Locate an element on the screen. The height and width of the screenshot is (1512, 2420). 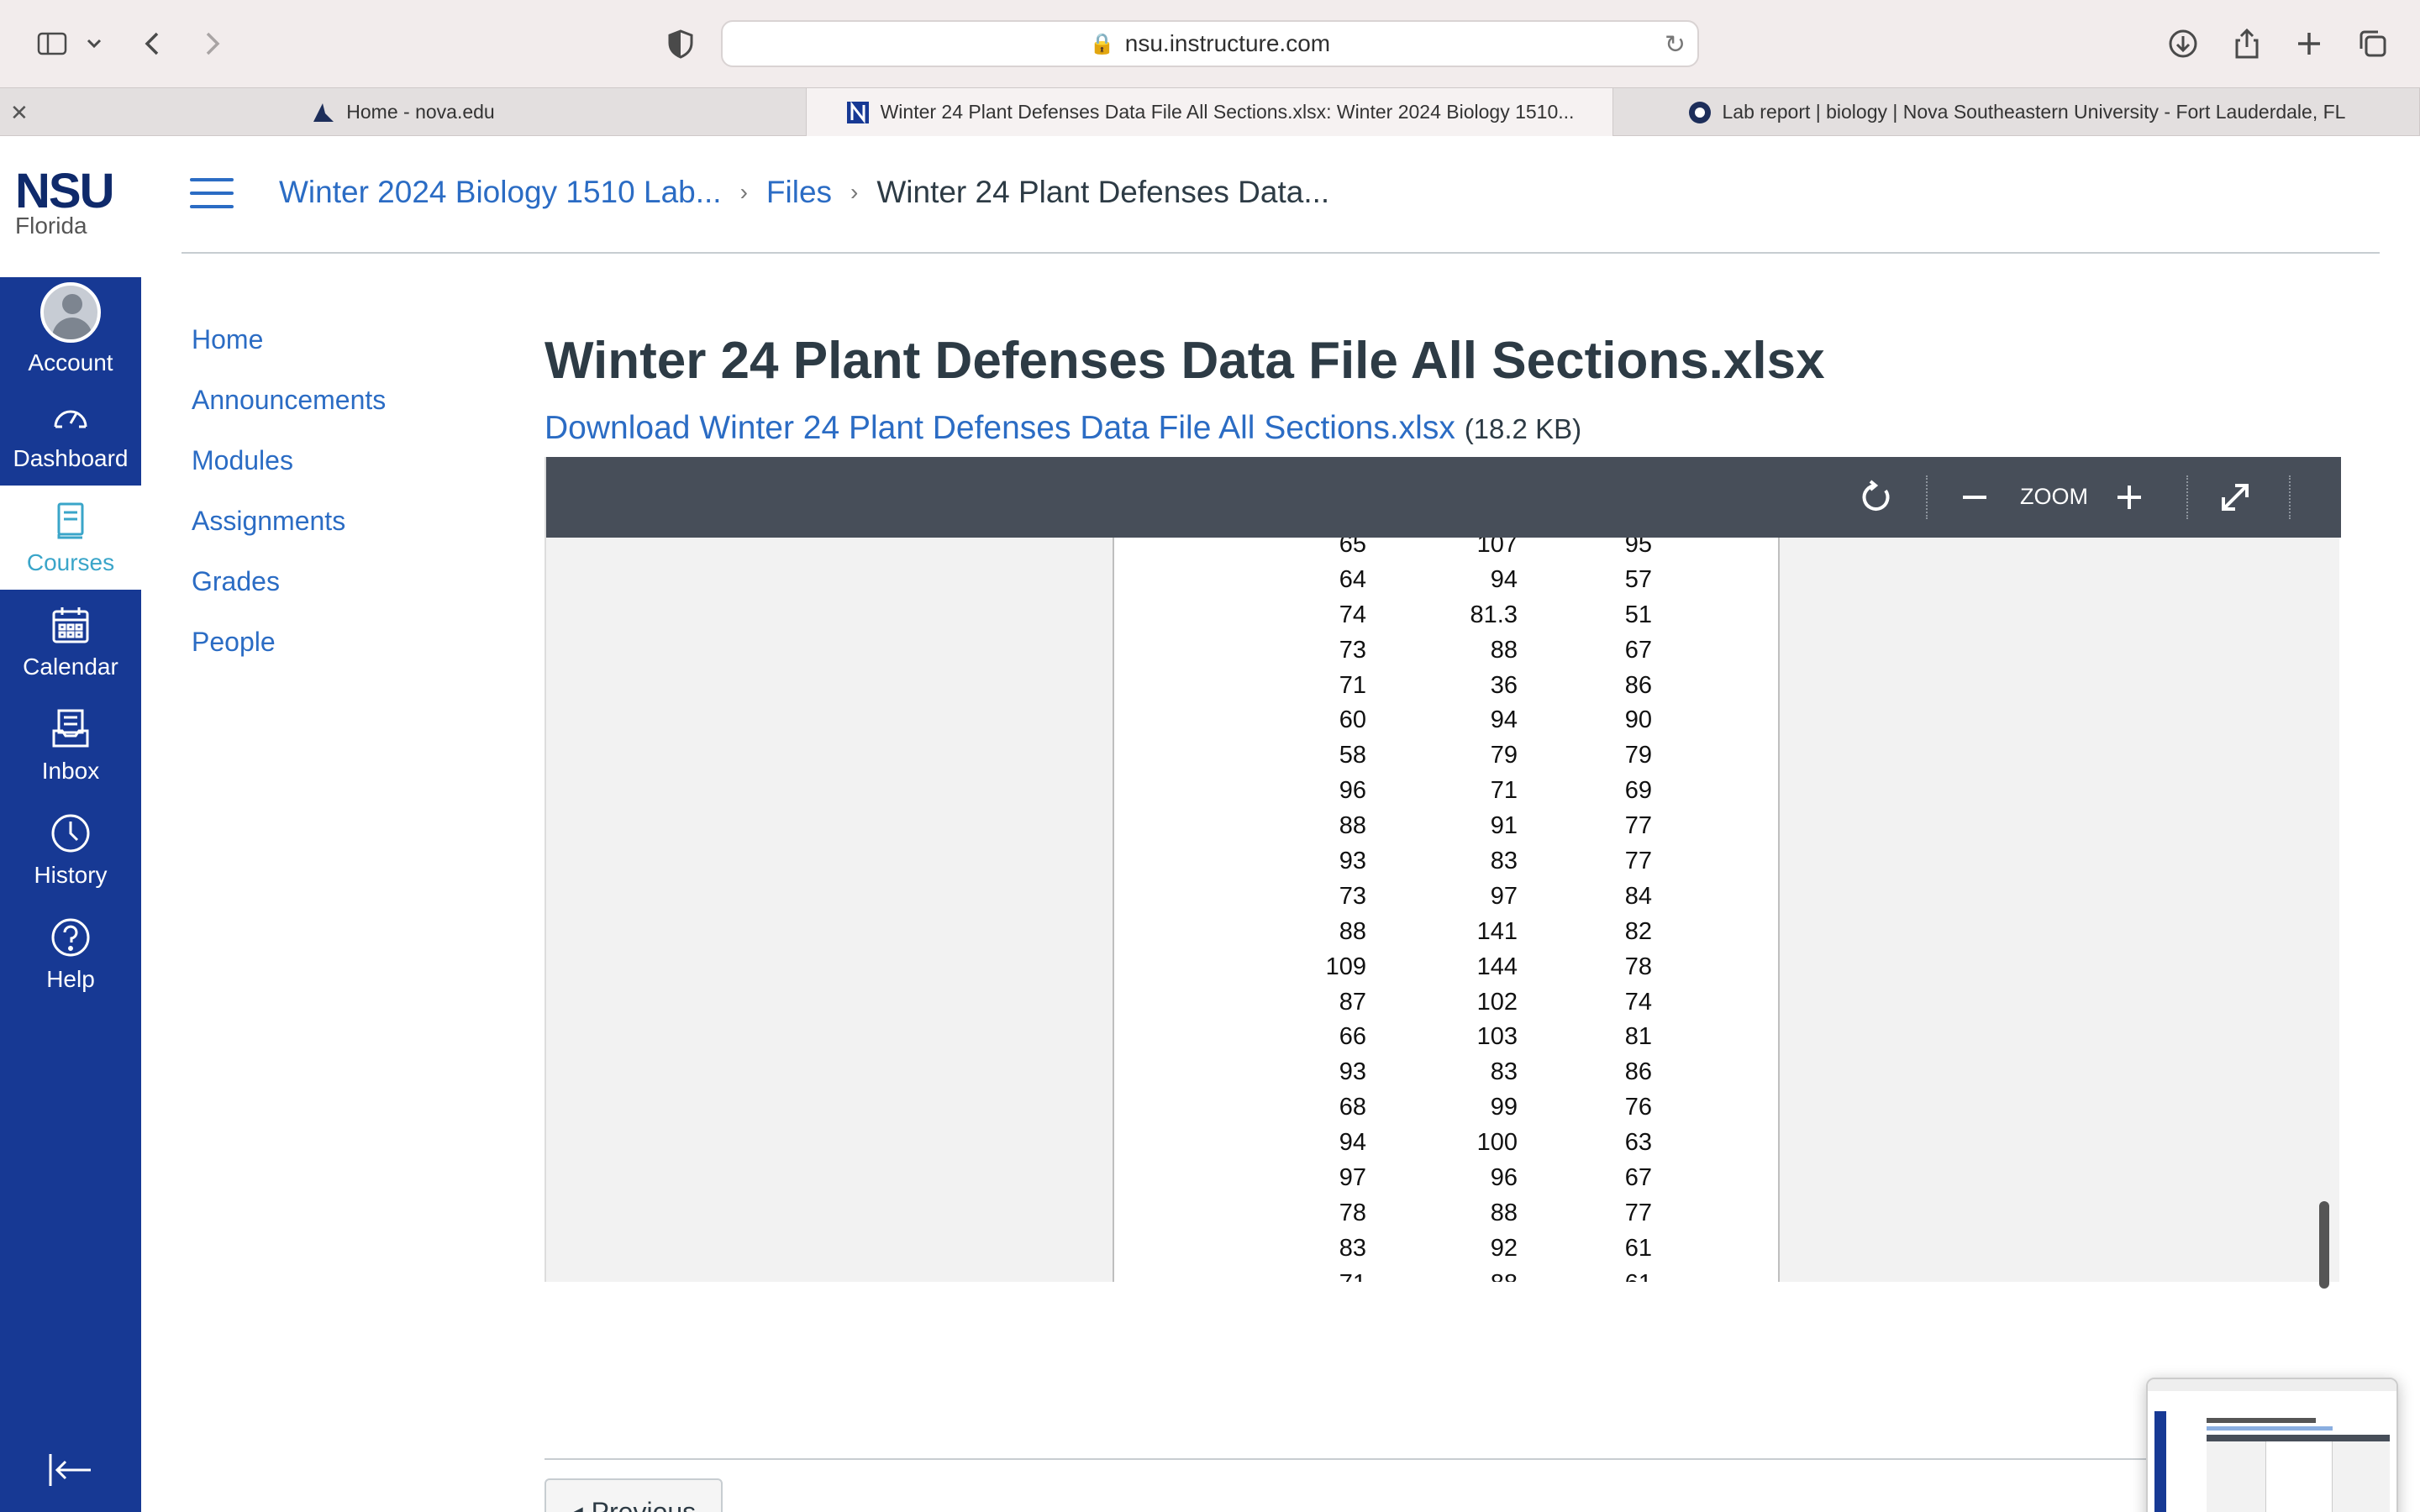
table-cell: 93 is located at coordinates (1352, 861).